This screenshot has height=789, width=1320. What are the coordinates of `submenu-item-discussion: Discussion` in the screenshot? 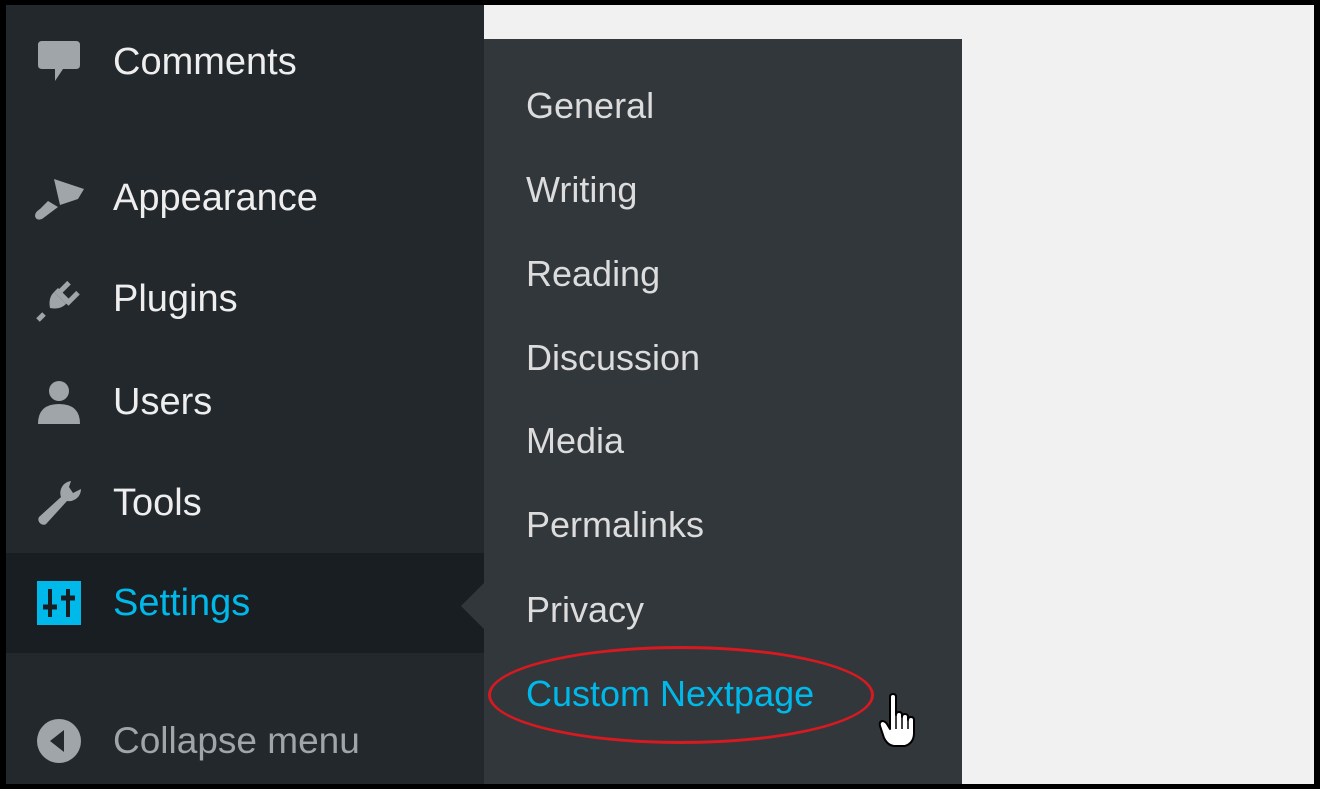 It's located at (613, 358).